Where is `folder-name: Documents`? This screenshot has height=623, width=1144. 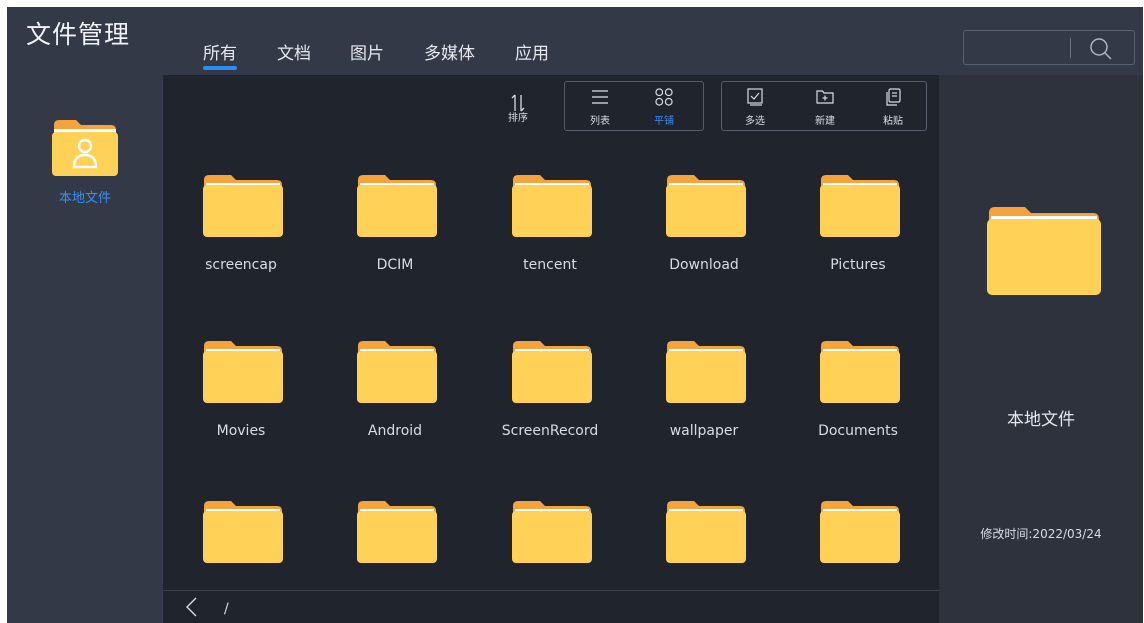
folder-name: Documents is located at coordinates (858, 431).